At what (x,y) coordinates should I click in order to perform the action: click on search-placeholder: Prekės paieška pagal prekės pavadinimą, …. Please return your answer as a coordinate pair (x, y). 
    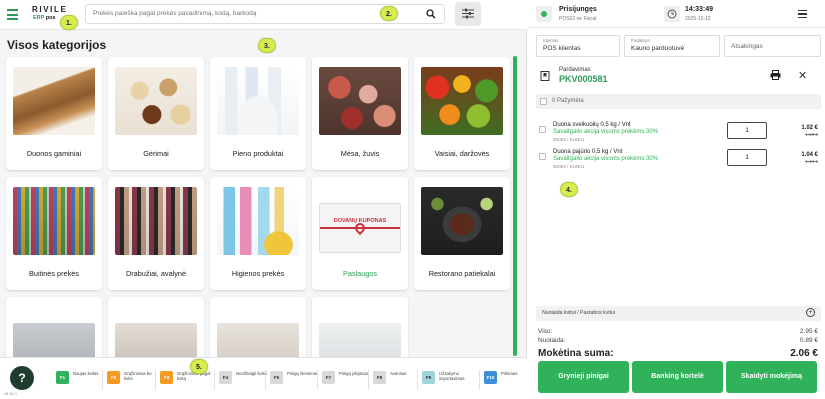
    Looking at the image, I should click on (175, 13).